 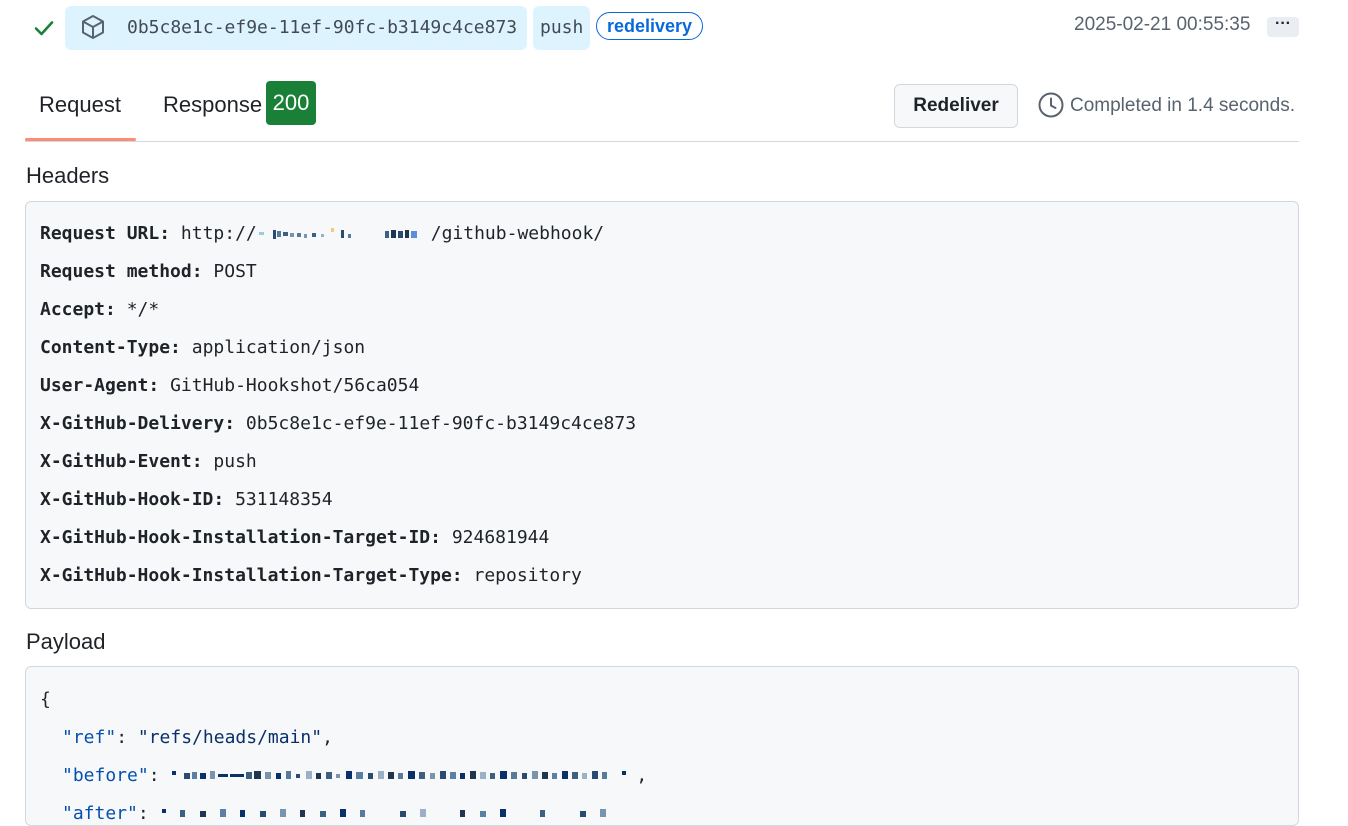 I want to click on event-name: push, so click(x=562, y=27).